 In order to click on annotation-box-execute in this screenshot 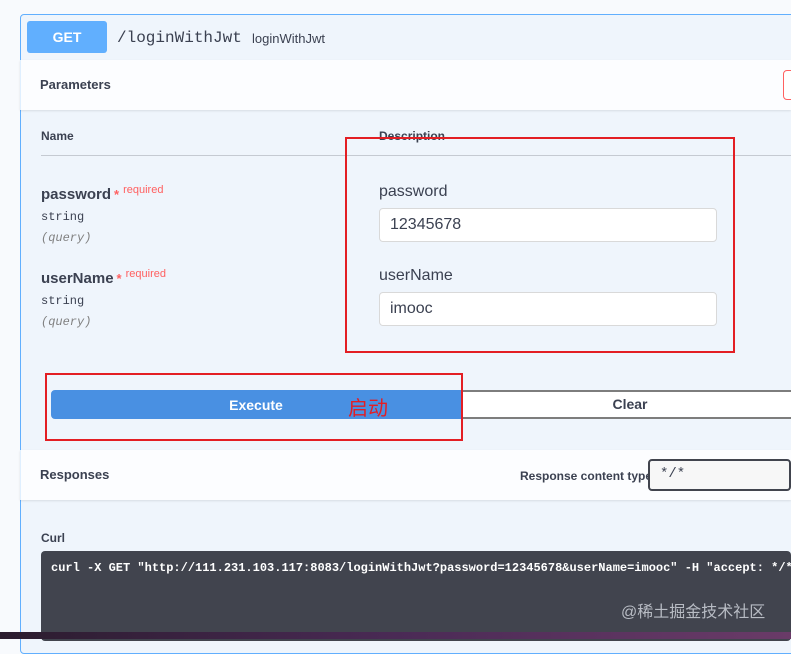, I will do `click(254, 407)`.